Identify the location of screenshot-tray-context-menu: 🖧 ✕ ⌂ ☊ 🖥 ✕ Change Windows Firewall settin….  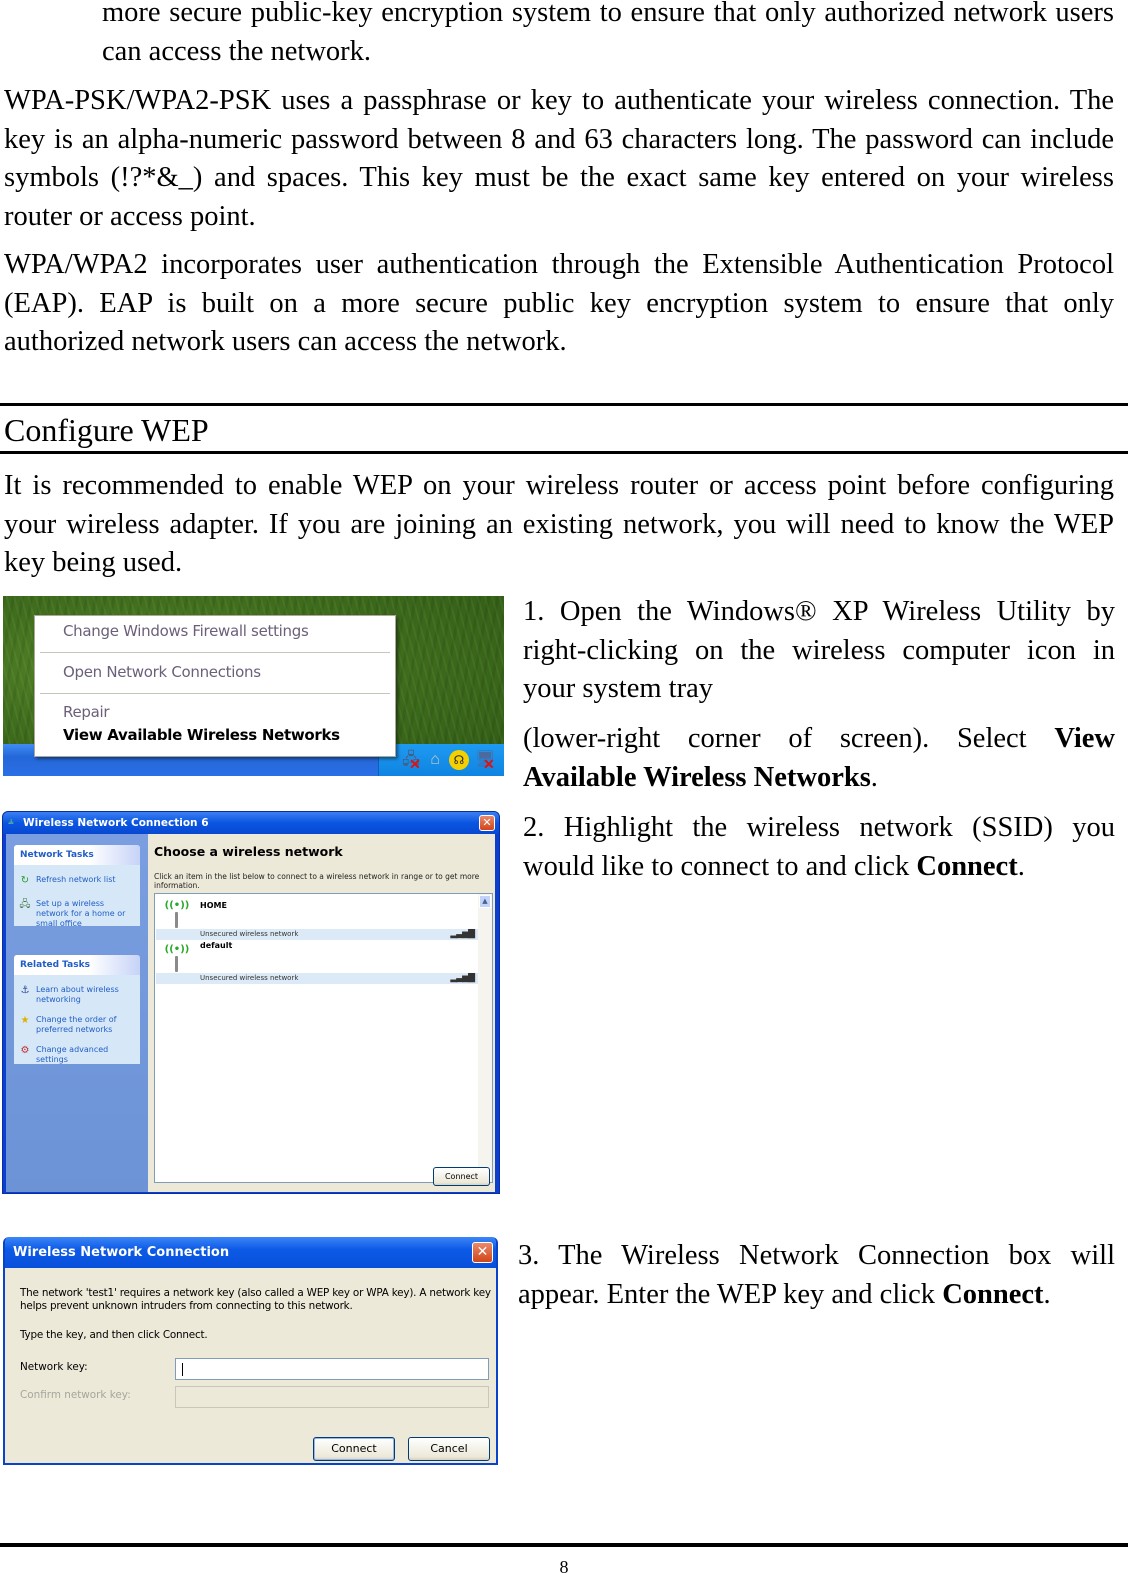
(253, 686).